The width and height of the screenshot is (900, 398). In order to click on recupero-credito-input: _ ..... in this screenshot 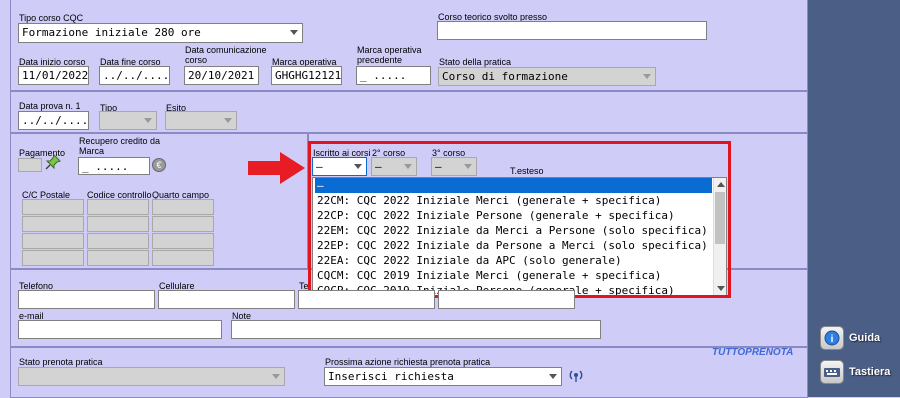, I will do `click(114, 166)`.